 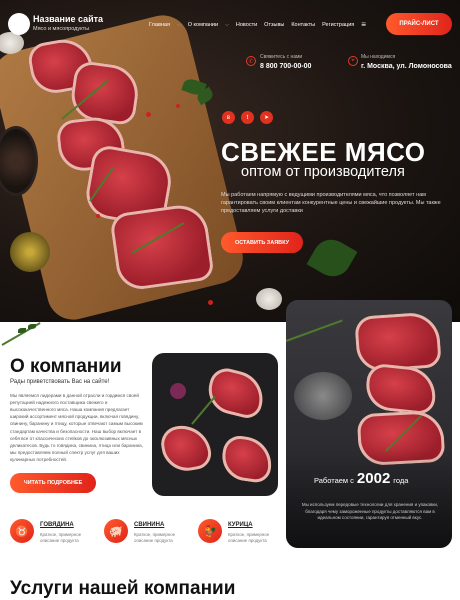 I want to click on since-badge: Работаем с 2002 года, so click(x=361, y=478).